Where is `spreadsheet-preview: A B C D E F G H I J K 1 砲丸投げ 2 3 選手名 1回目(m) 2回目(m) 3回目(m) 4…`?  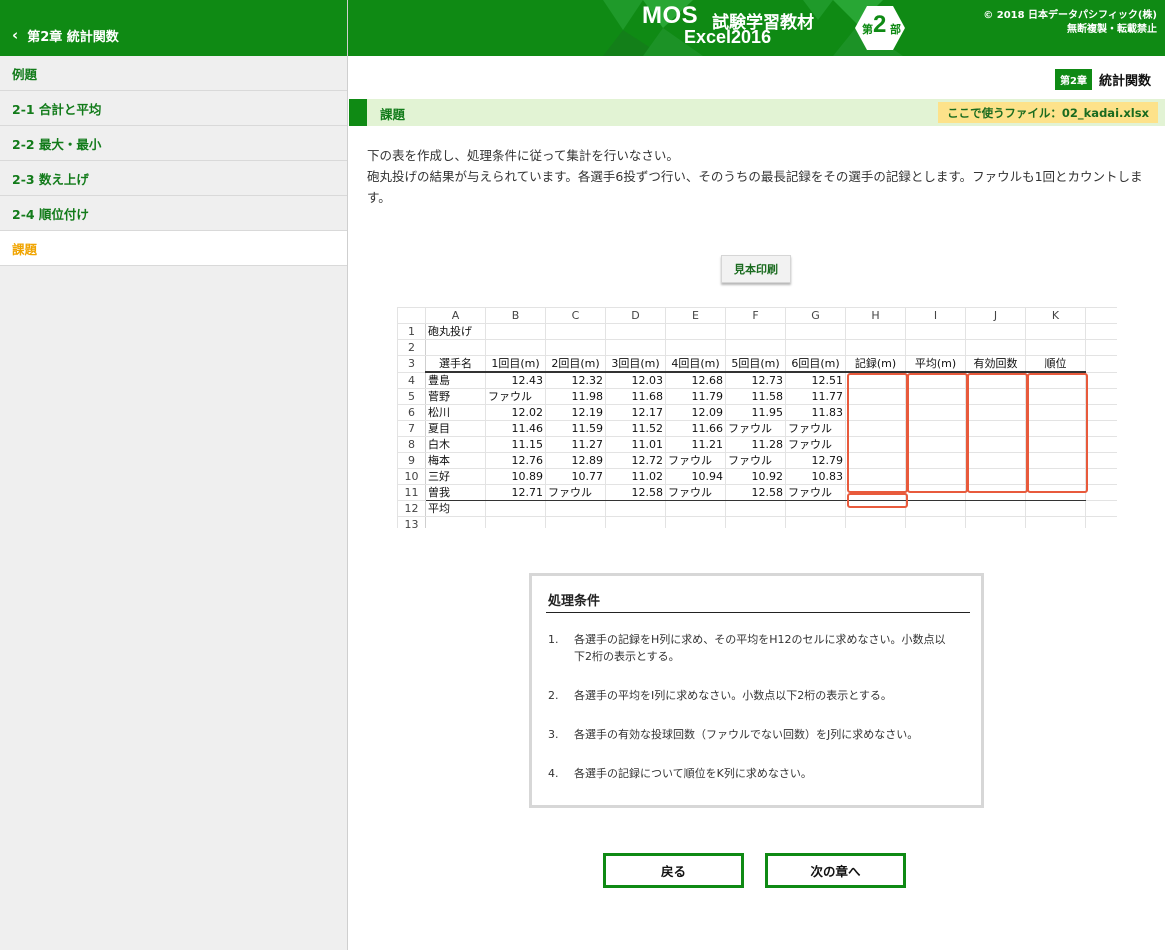
spreadsheet-preview: A B C D E F G H I J K 1 砲丸投げ 2 3 選手名 1回目(m) 2回目(m) 3回目(m) 4… is located at coordinates (757, 417).